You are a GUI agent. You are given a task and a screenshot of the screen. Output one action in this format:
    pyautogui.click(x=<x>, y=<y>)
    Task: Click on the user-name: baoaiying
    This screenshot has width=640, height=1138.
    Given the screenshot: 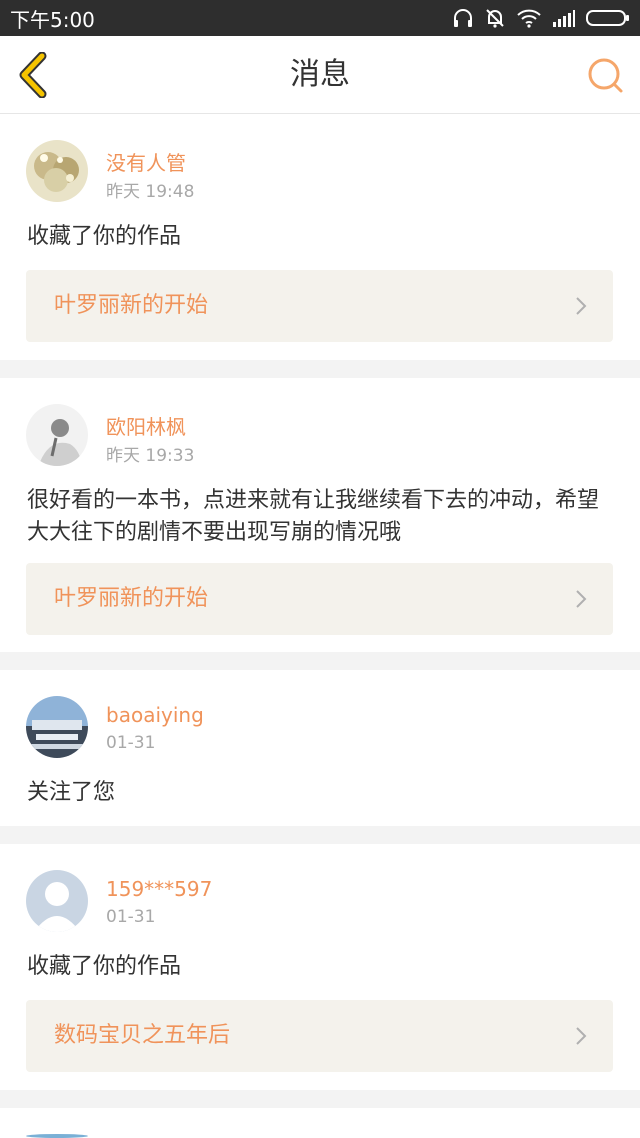 What is the action you would take?
    pyautogui.click(x=155, y=715)
    